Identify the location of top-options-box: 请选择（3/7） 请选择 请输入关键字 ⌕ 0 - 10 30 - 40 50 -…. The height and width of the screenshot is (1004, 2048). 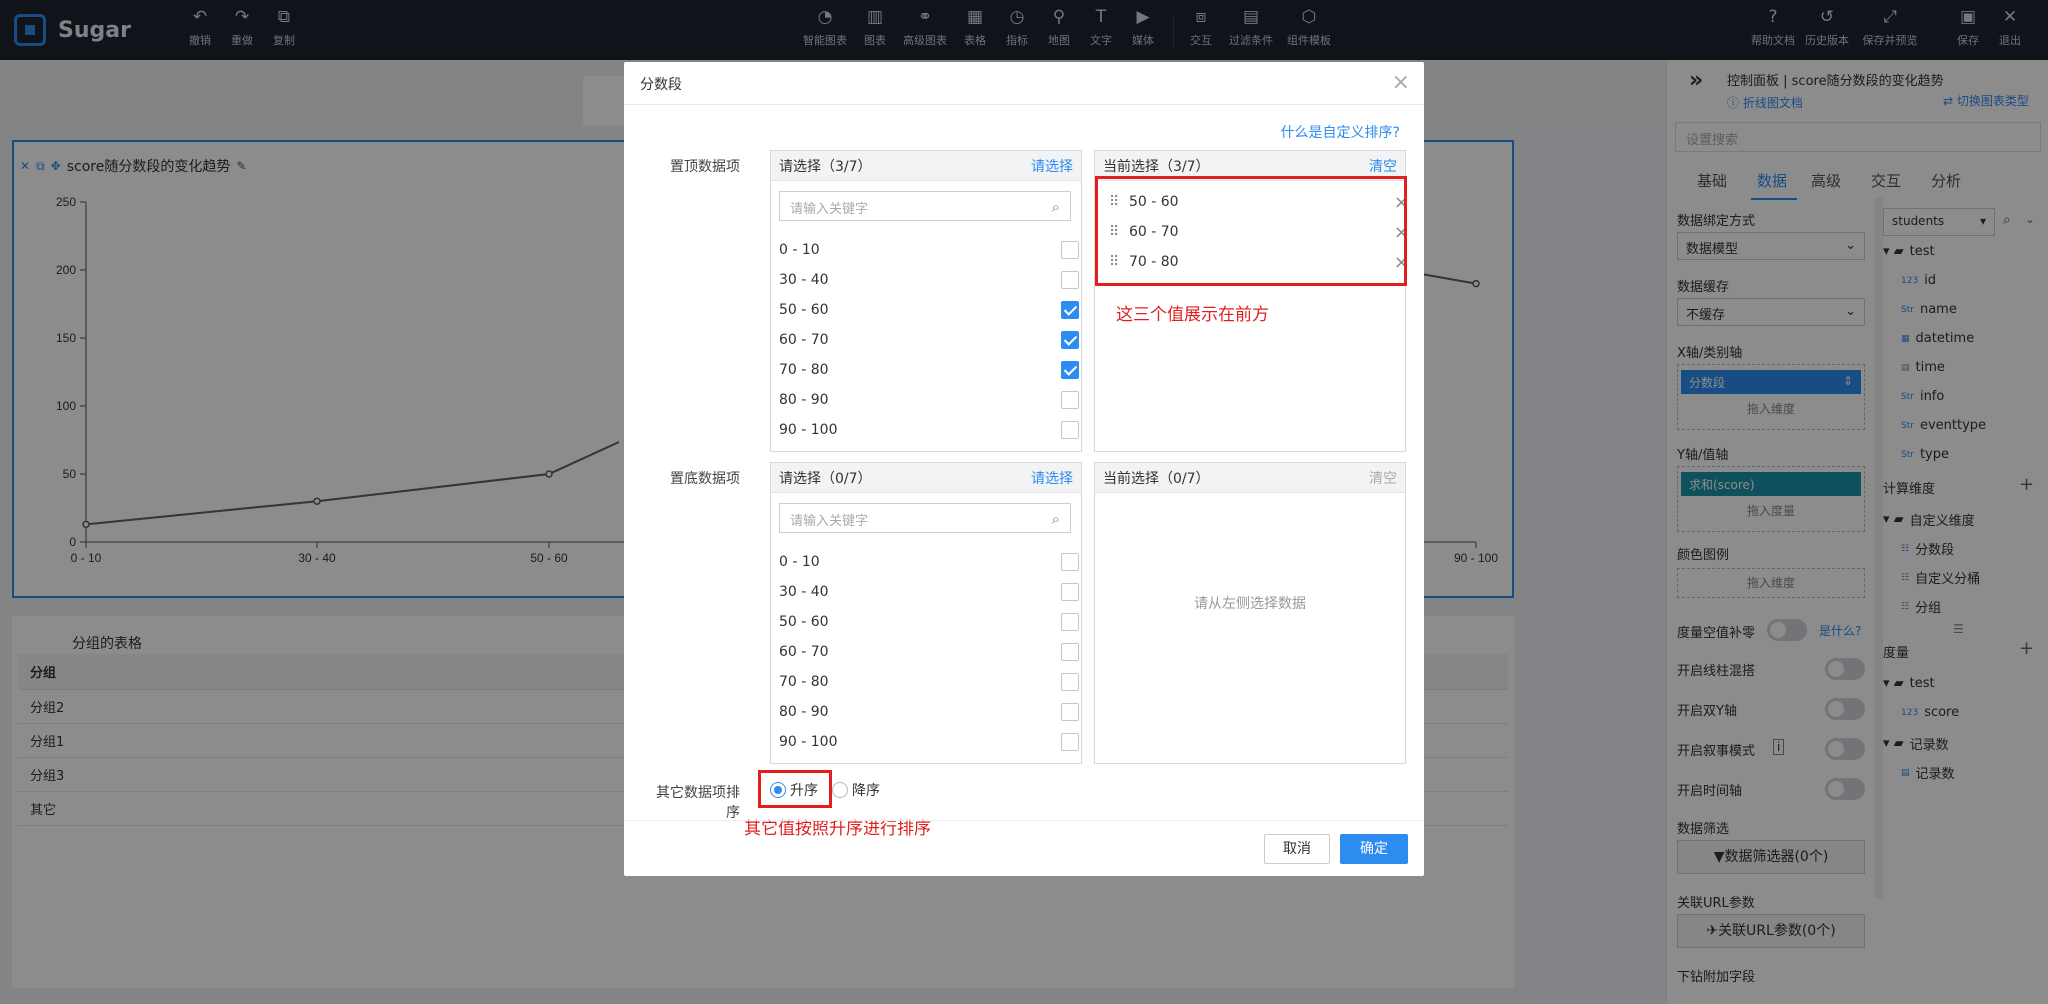
(926, 301).